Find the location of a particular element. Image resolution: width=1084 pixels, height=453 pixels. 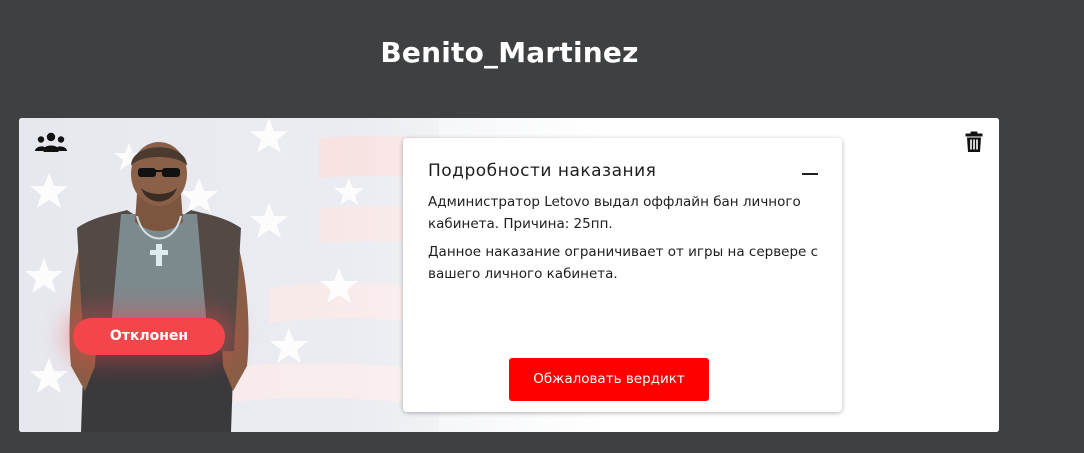

trash-icon is located at coordinates (974, 142).